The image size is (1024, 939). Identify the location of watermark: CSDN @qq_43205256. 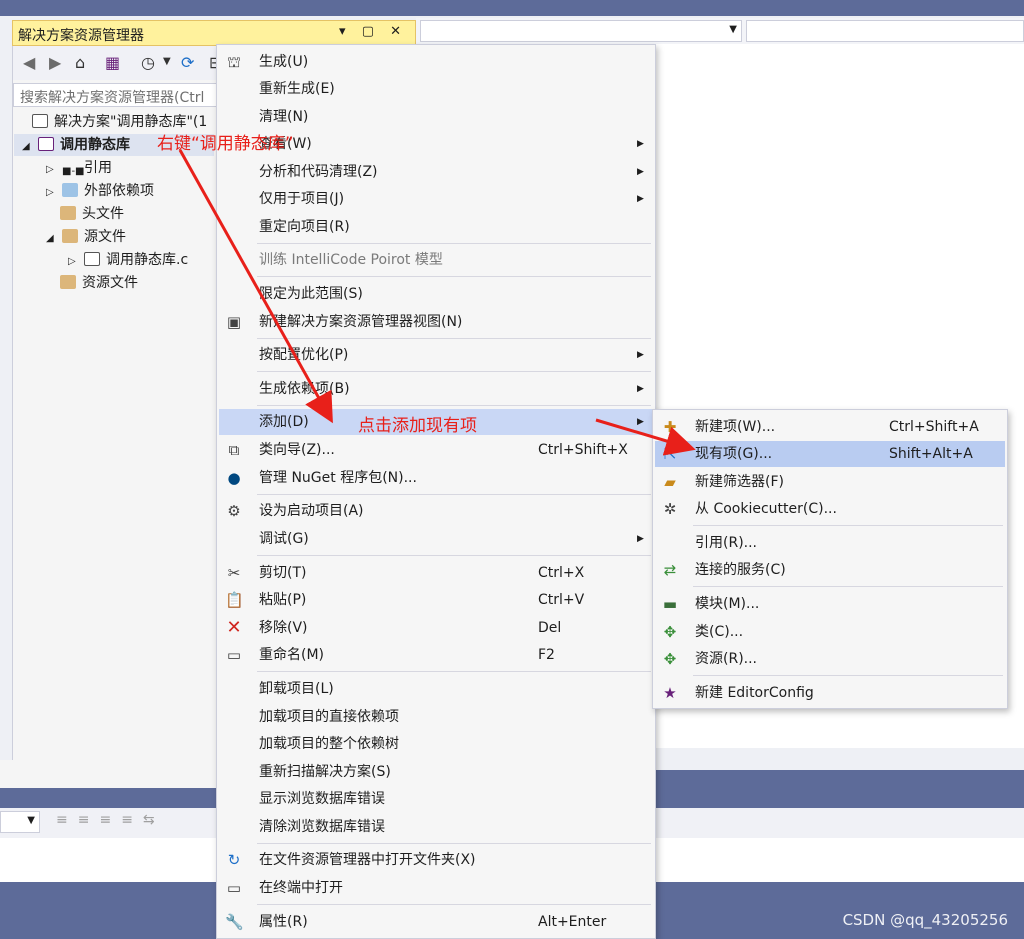
(925, 920).